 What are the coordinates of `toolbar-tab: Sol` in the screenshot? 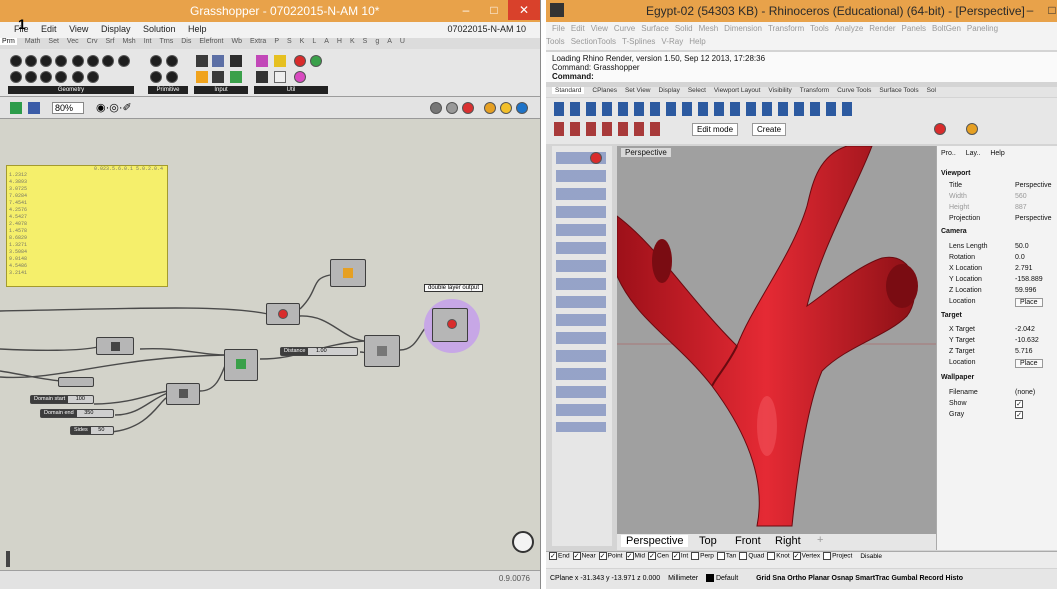 It's located at (931, 90).